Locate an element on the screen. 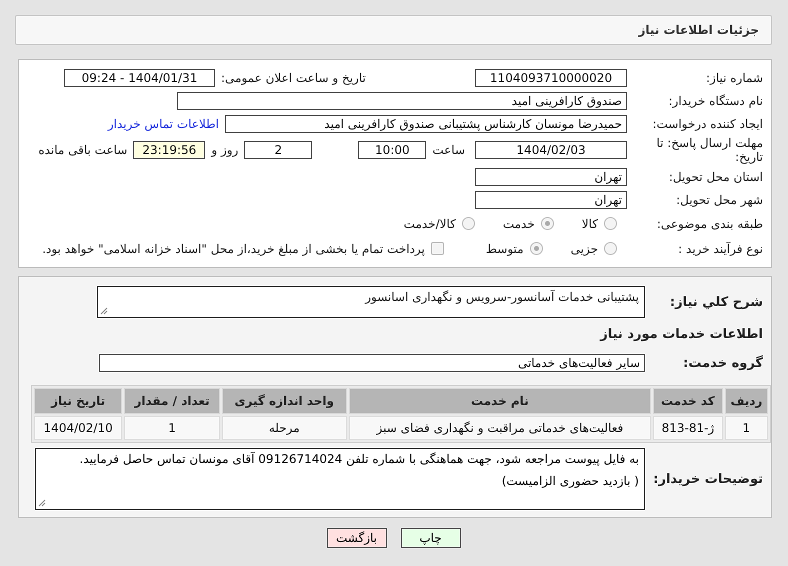 The width and height of the screenshot is (788, 566). field-label: مهلت ارسال پاسخ: تا تاریخ: is located at coordinates (709, 150).